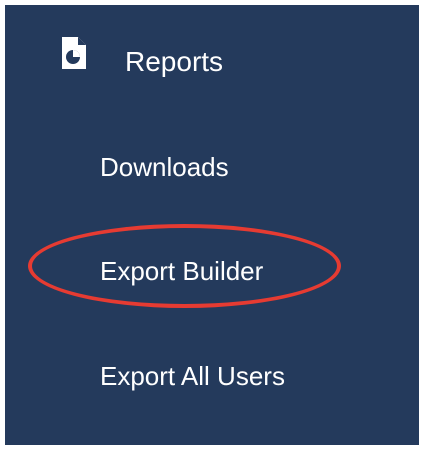 This screenshot has width=424, height=450. What do you see at coordinates (174, 61) in the screenshot?
I see `reports-title: Reports` at bounding box center [174, 61].